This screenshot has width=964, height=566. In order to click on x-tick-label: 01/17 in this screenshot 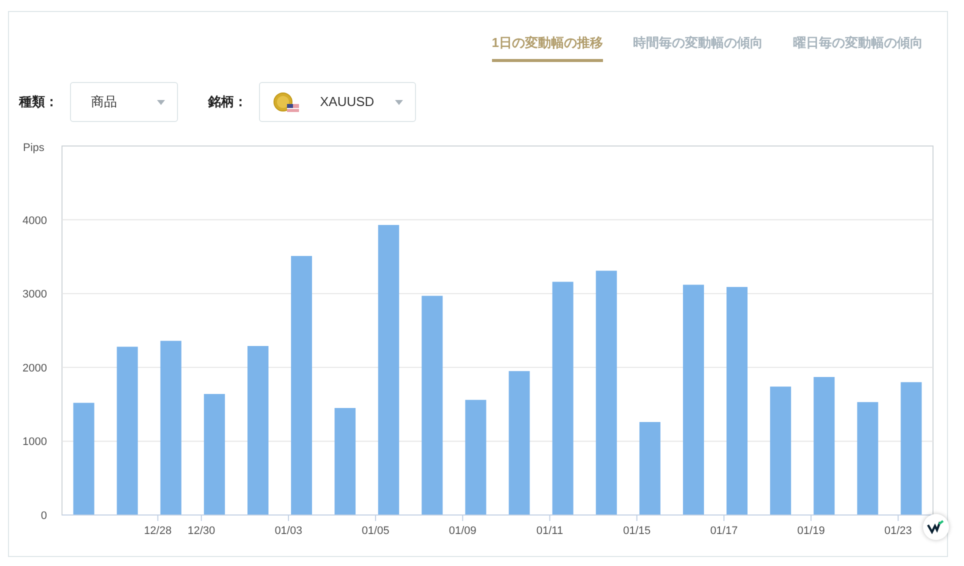, I will do `click(724, 531)`.